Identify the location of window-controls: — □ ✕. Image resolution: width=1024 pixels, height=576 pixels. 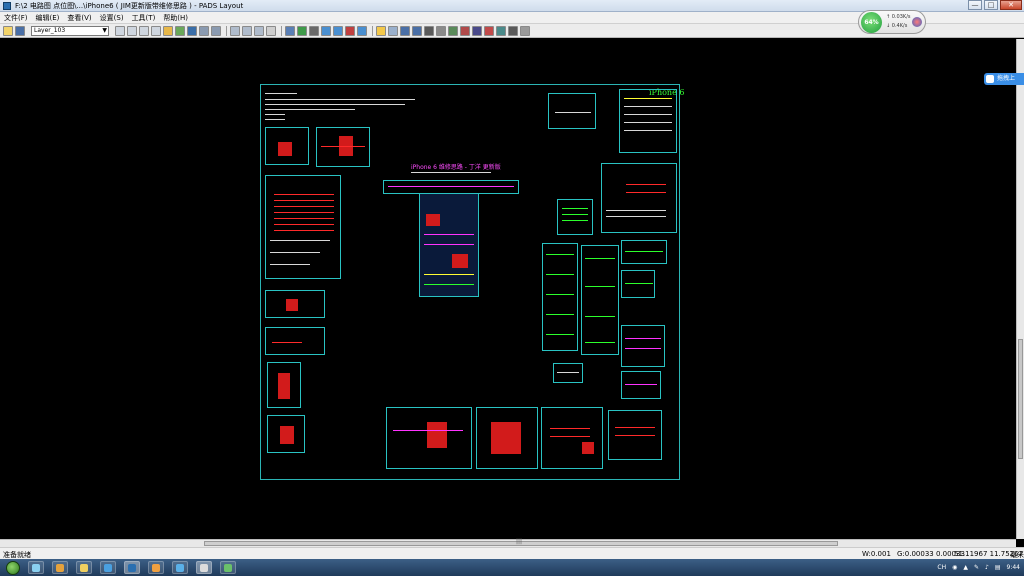
(995, 5).